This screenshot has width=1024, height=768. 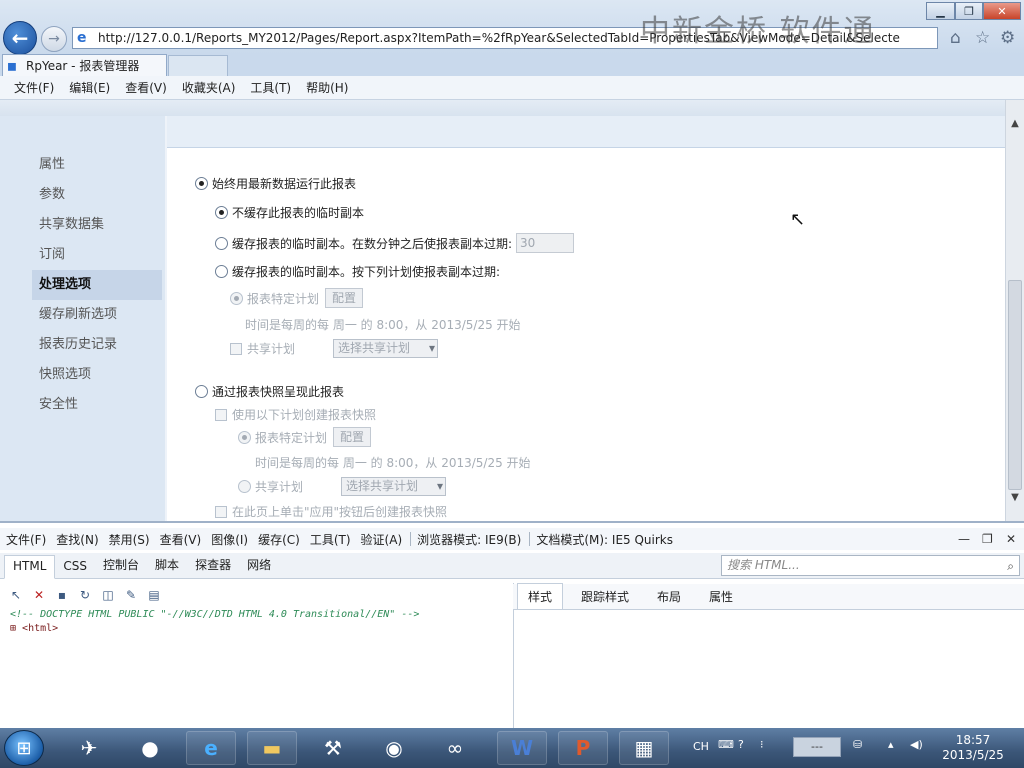 I want to click on devtools-menu-cache: 缓存(C), so click(x=279, y=539).